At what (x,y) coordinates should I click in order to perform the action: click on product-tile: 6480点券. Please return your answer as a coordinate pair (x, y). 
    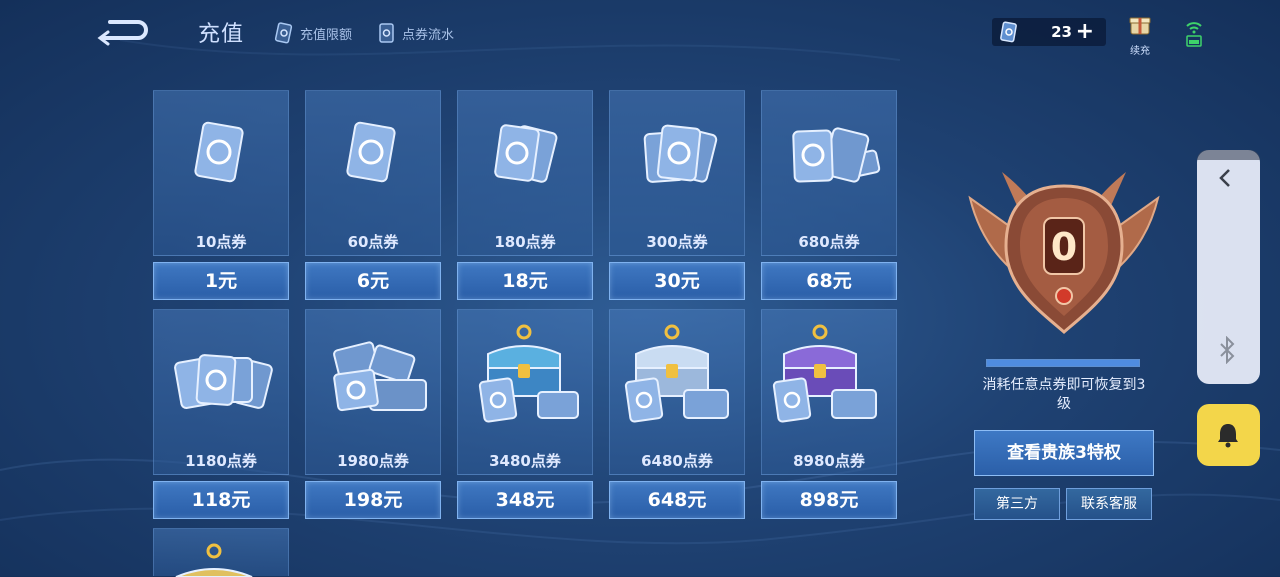
    Looking at the image, I should click on (677, 392).